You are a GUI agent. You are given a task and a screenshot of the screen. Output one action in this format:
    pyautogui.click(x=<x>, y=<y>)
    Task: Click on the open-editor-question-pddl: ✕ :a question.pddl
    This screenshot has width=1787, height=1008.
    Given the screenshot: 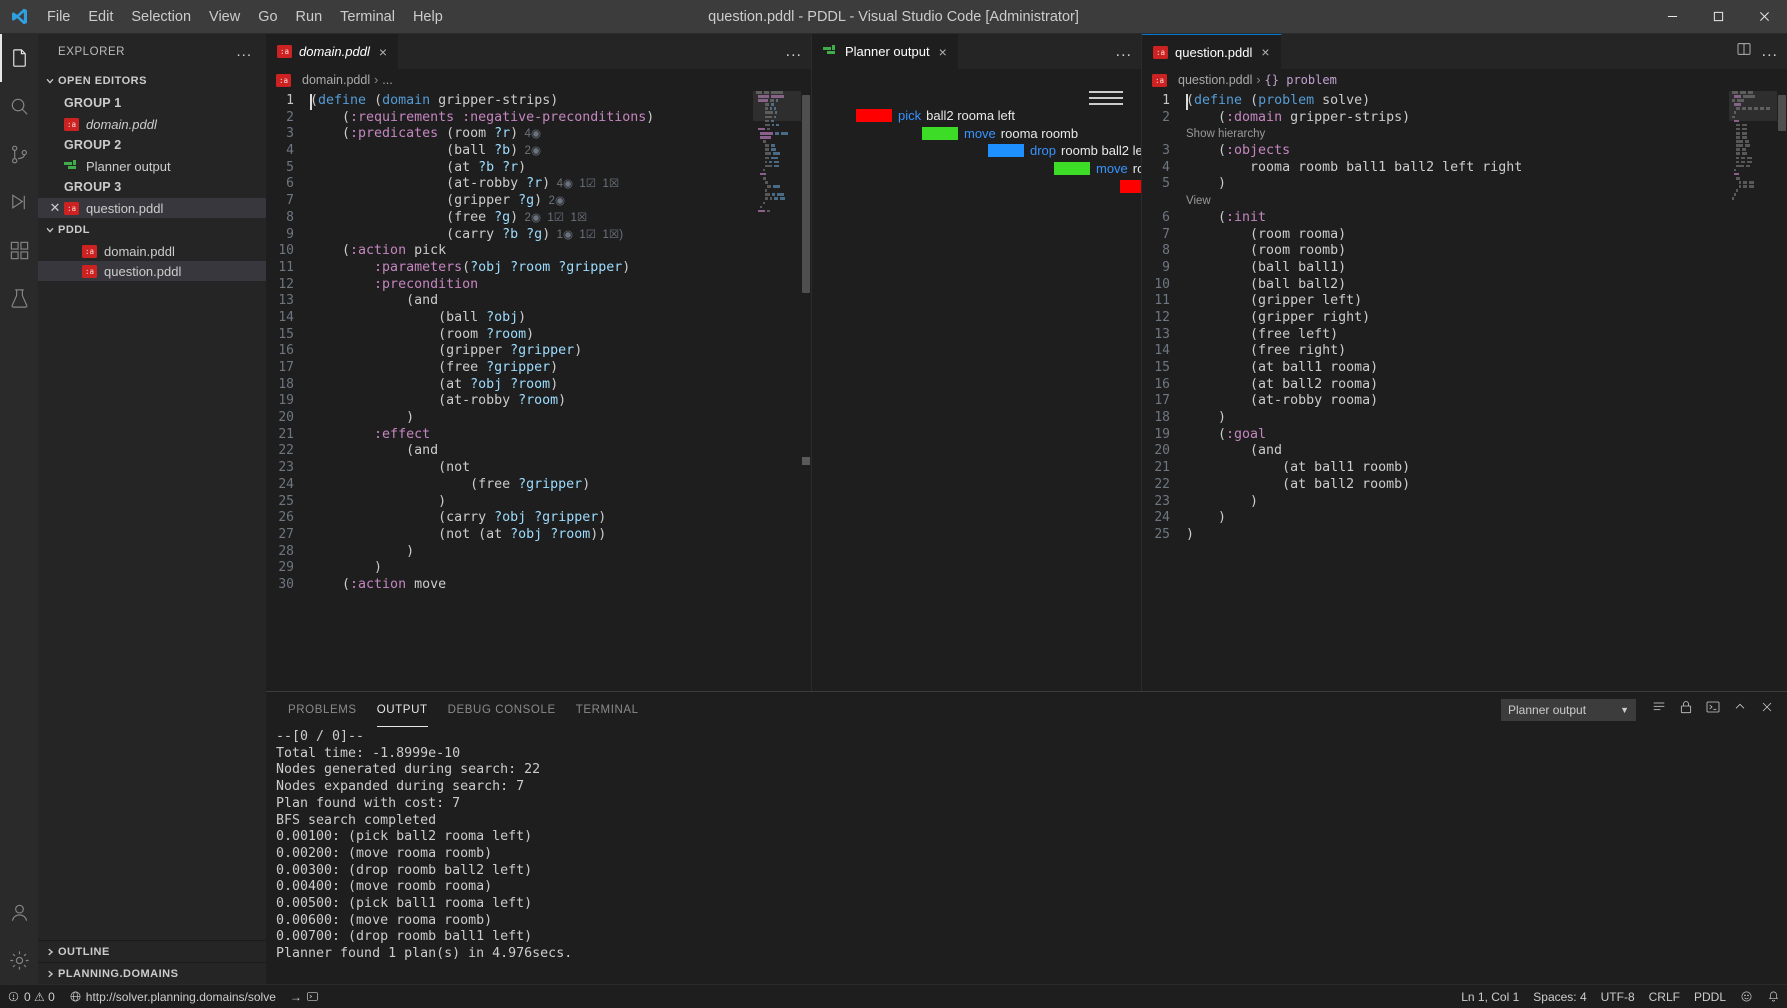 What is the action you would take?
    pyautogui.click(x=152, y=208)
    